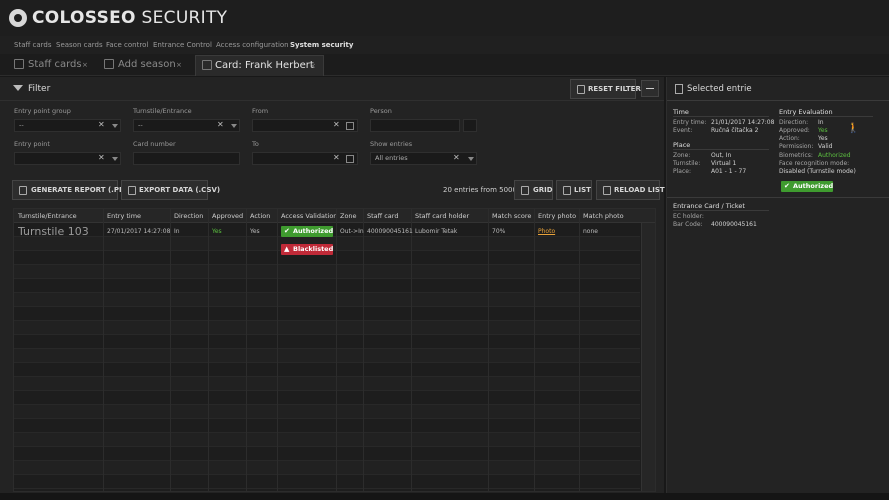 The width and height of the screenshot is (889, 500). I want to click on tab-label: Card: Frank Herbert, so click(264, 65).